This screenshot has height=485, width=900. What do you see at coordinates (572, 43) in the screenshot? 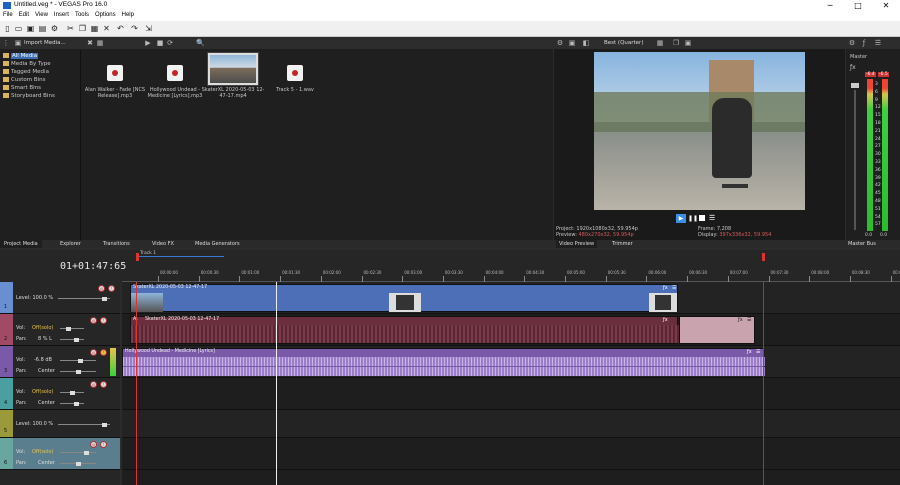
I see `preview-fx-icon: ▣` at bounding box center [572, 43].